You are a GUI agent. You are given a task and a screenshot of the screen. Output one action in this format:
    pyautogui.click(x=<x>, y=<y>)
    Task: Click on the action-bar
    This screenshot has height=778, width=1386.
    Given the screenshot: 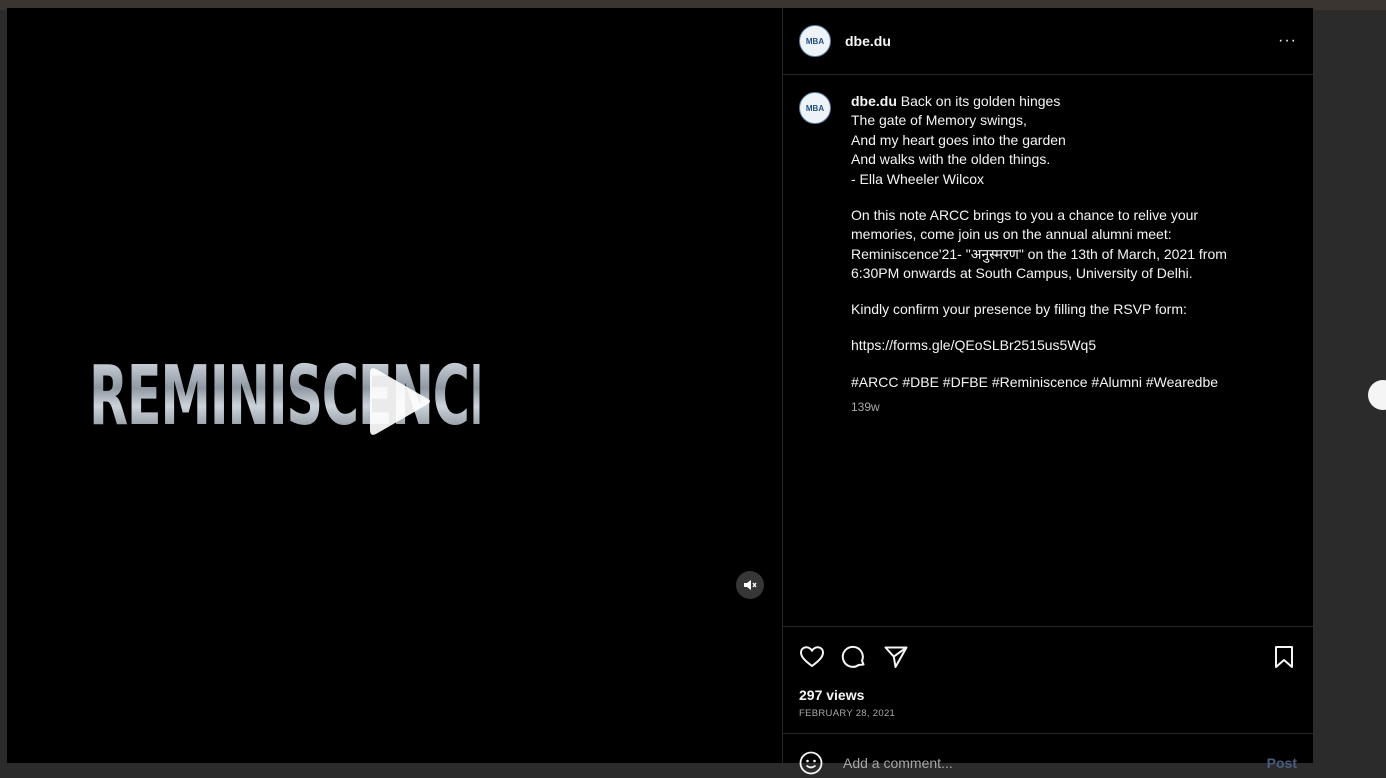 What is the action you would take?
    pyautogui.click(x=1048, y=657)
    